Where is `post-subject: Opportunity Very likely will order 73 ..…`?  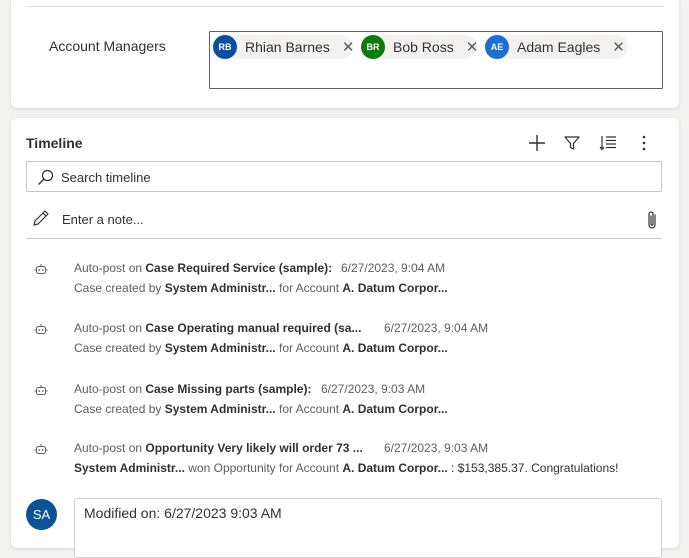 post-subject: Opportunity Very likely will order 73 ..… is located at coordinates (253, 448).